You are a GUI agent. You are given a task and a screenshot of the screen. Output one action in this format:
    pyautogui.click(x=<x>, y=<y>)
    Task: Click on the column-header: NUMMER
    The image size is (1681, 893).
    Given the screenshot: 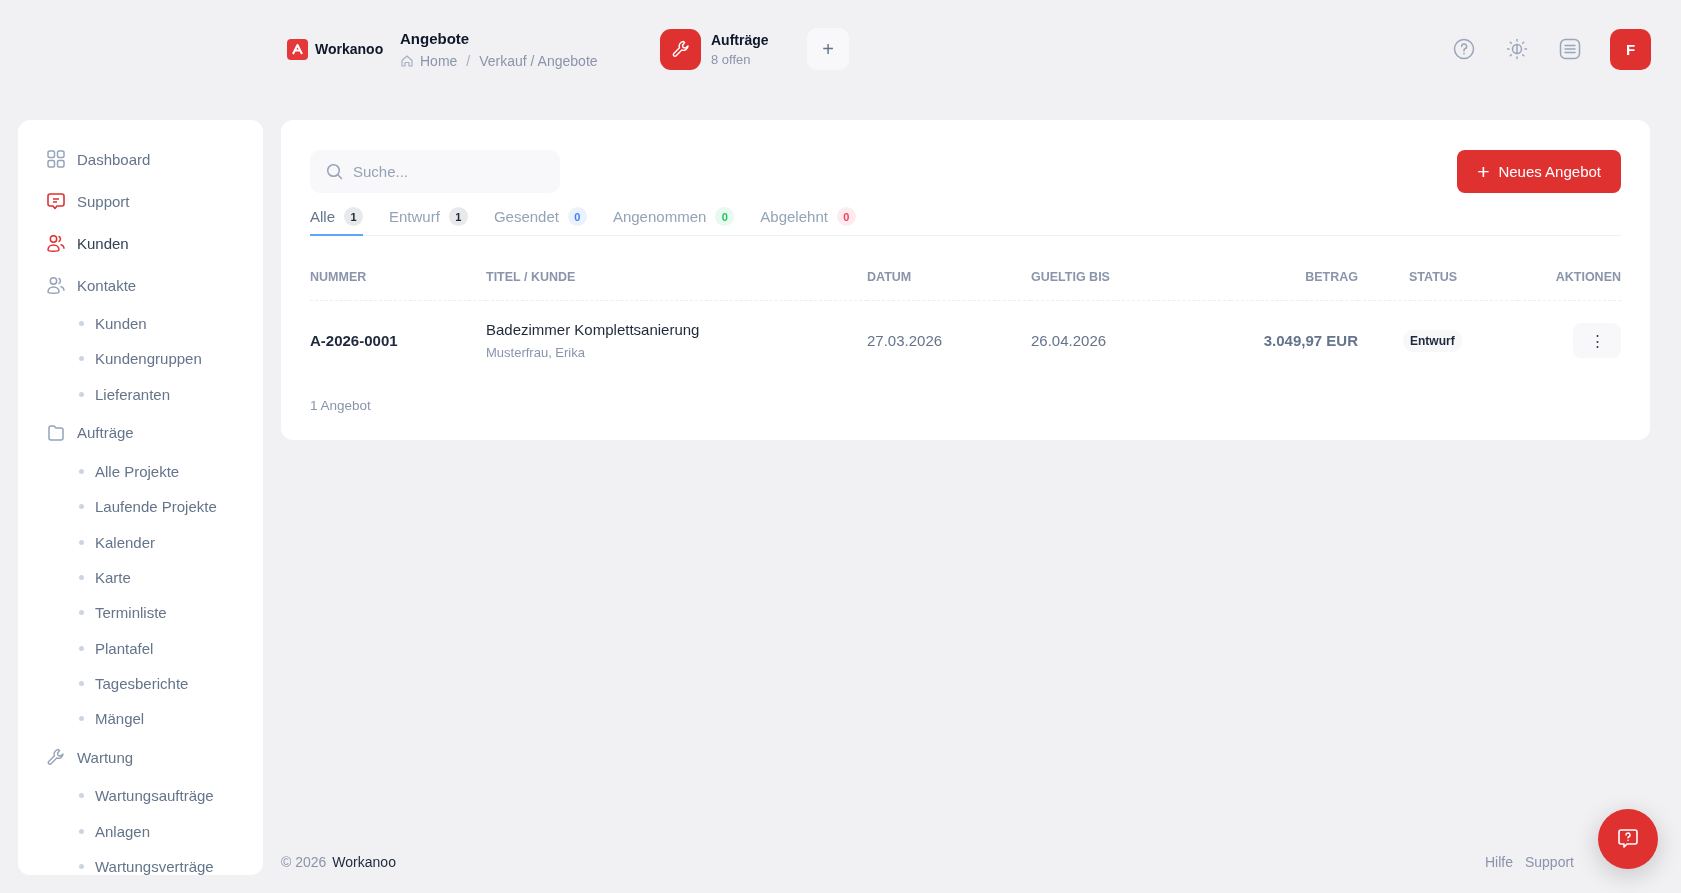 What is the action you would take?
    pyautogui.click(x=338, y=277)
    